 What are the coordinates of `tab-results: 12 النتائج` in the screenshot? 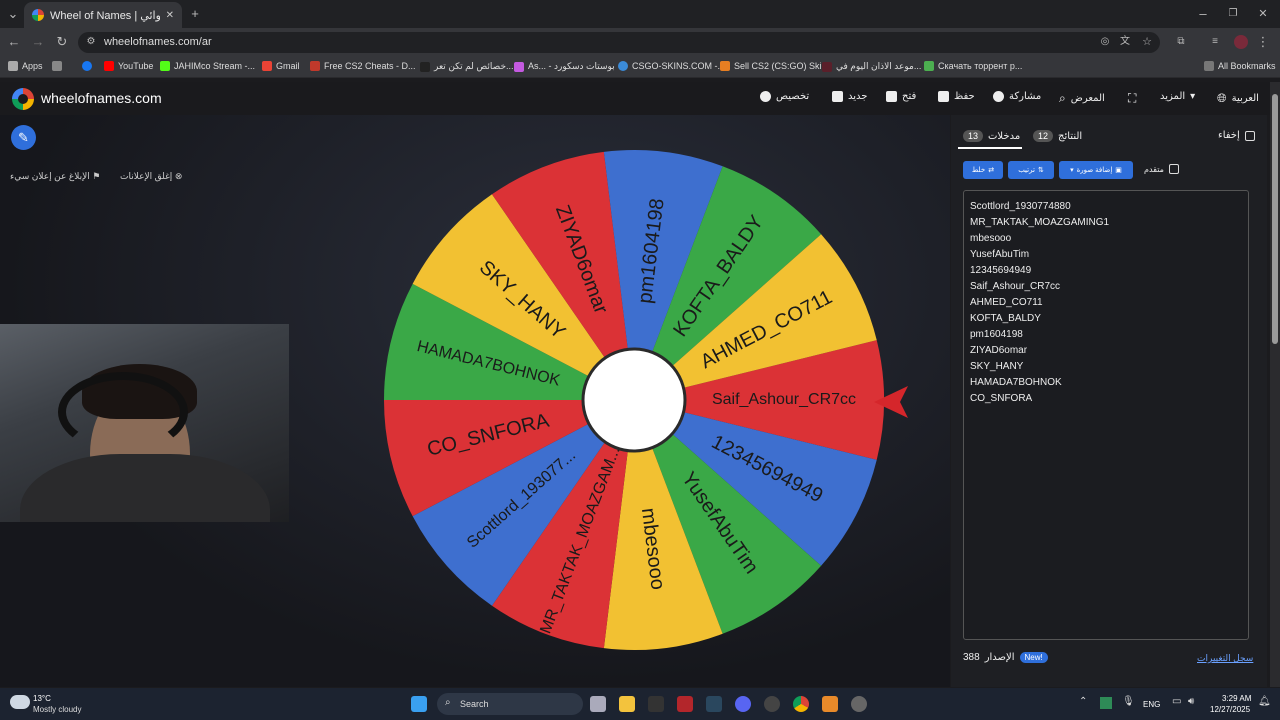 It's located at (1057, 136).